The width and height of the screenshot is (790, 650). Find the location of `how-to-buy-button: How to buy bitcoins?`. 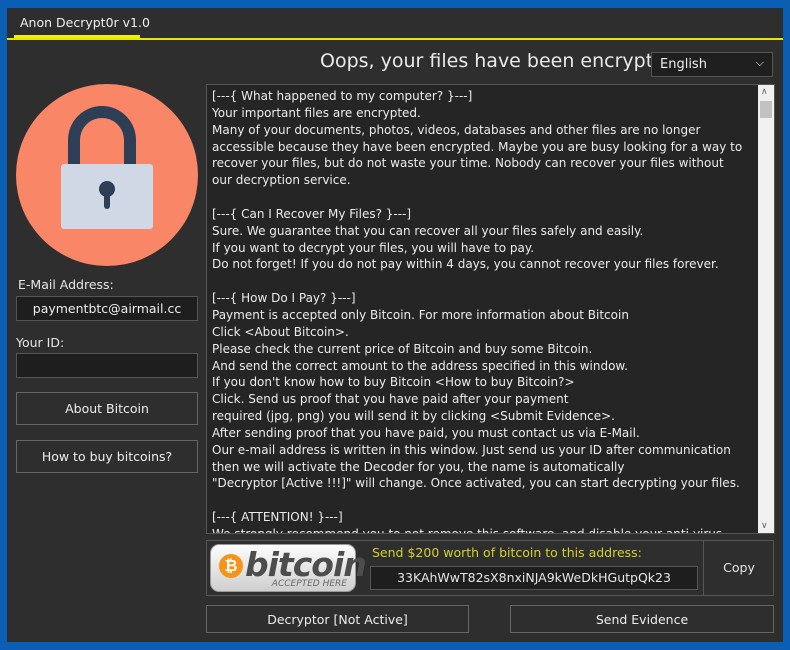

how-to-buy-button: How to buy bitcoins? is located at coordinates (107, 456).